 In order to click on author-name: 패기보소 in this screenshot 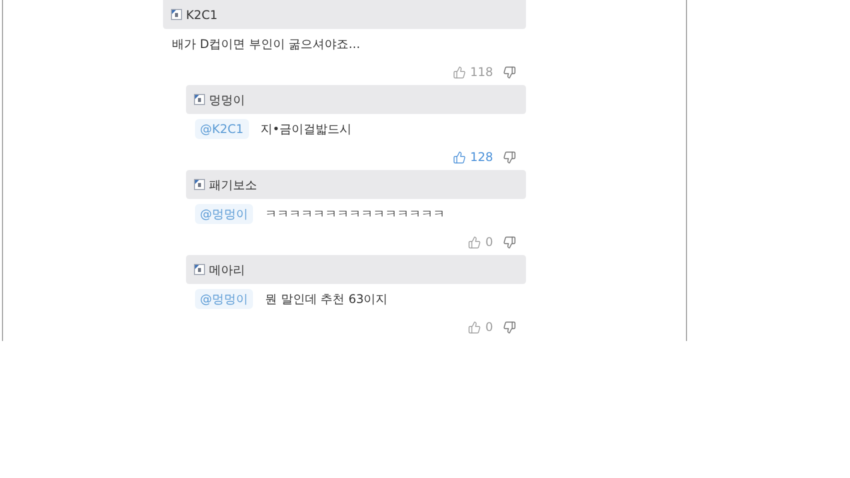, I will do `click(233, 185)`.